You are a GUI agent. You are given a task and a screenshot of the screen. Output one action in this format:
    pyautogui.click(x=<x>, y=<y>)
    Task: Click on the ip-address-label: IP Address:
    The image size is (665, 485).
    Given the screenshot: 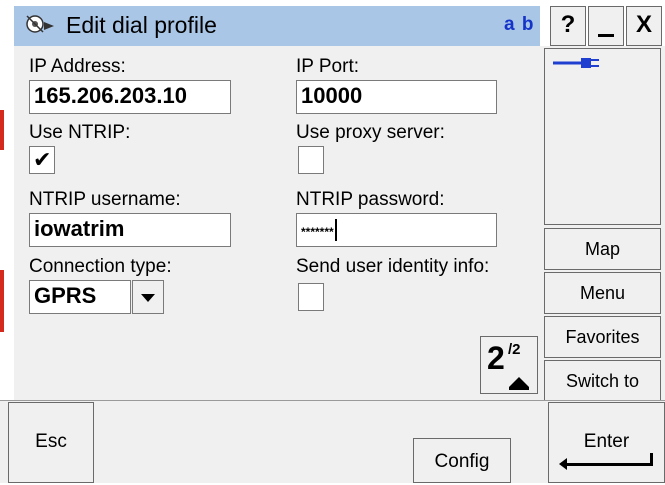 What is the action you would take?
    pyautogui.click(x=77, y=66)
    